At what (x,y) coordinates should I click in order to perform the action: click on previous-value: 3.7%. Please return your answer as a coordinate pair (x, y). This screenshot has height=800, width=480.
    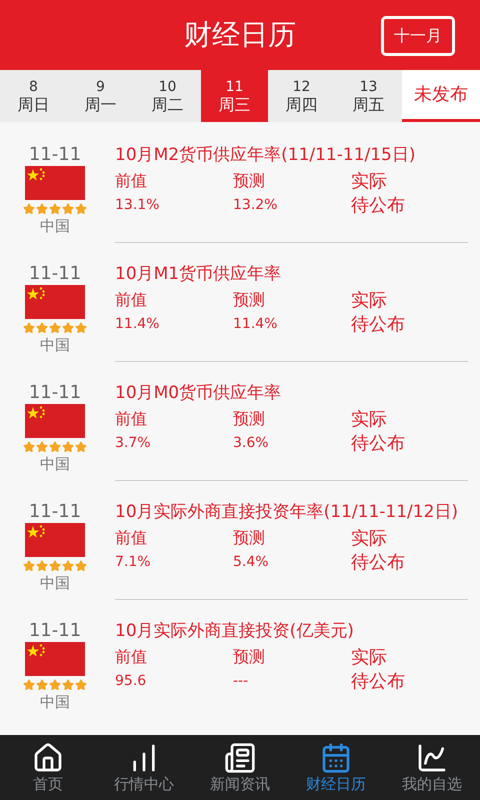
    Looking at the image, I should click on (133, 443).